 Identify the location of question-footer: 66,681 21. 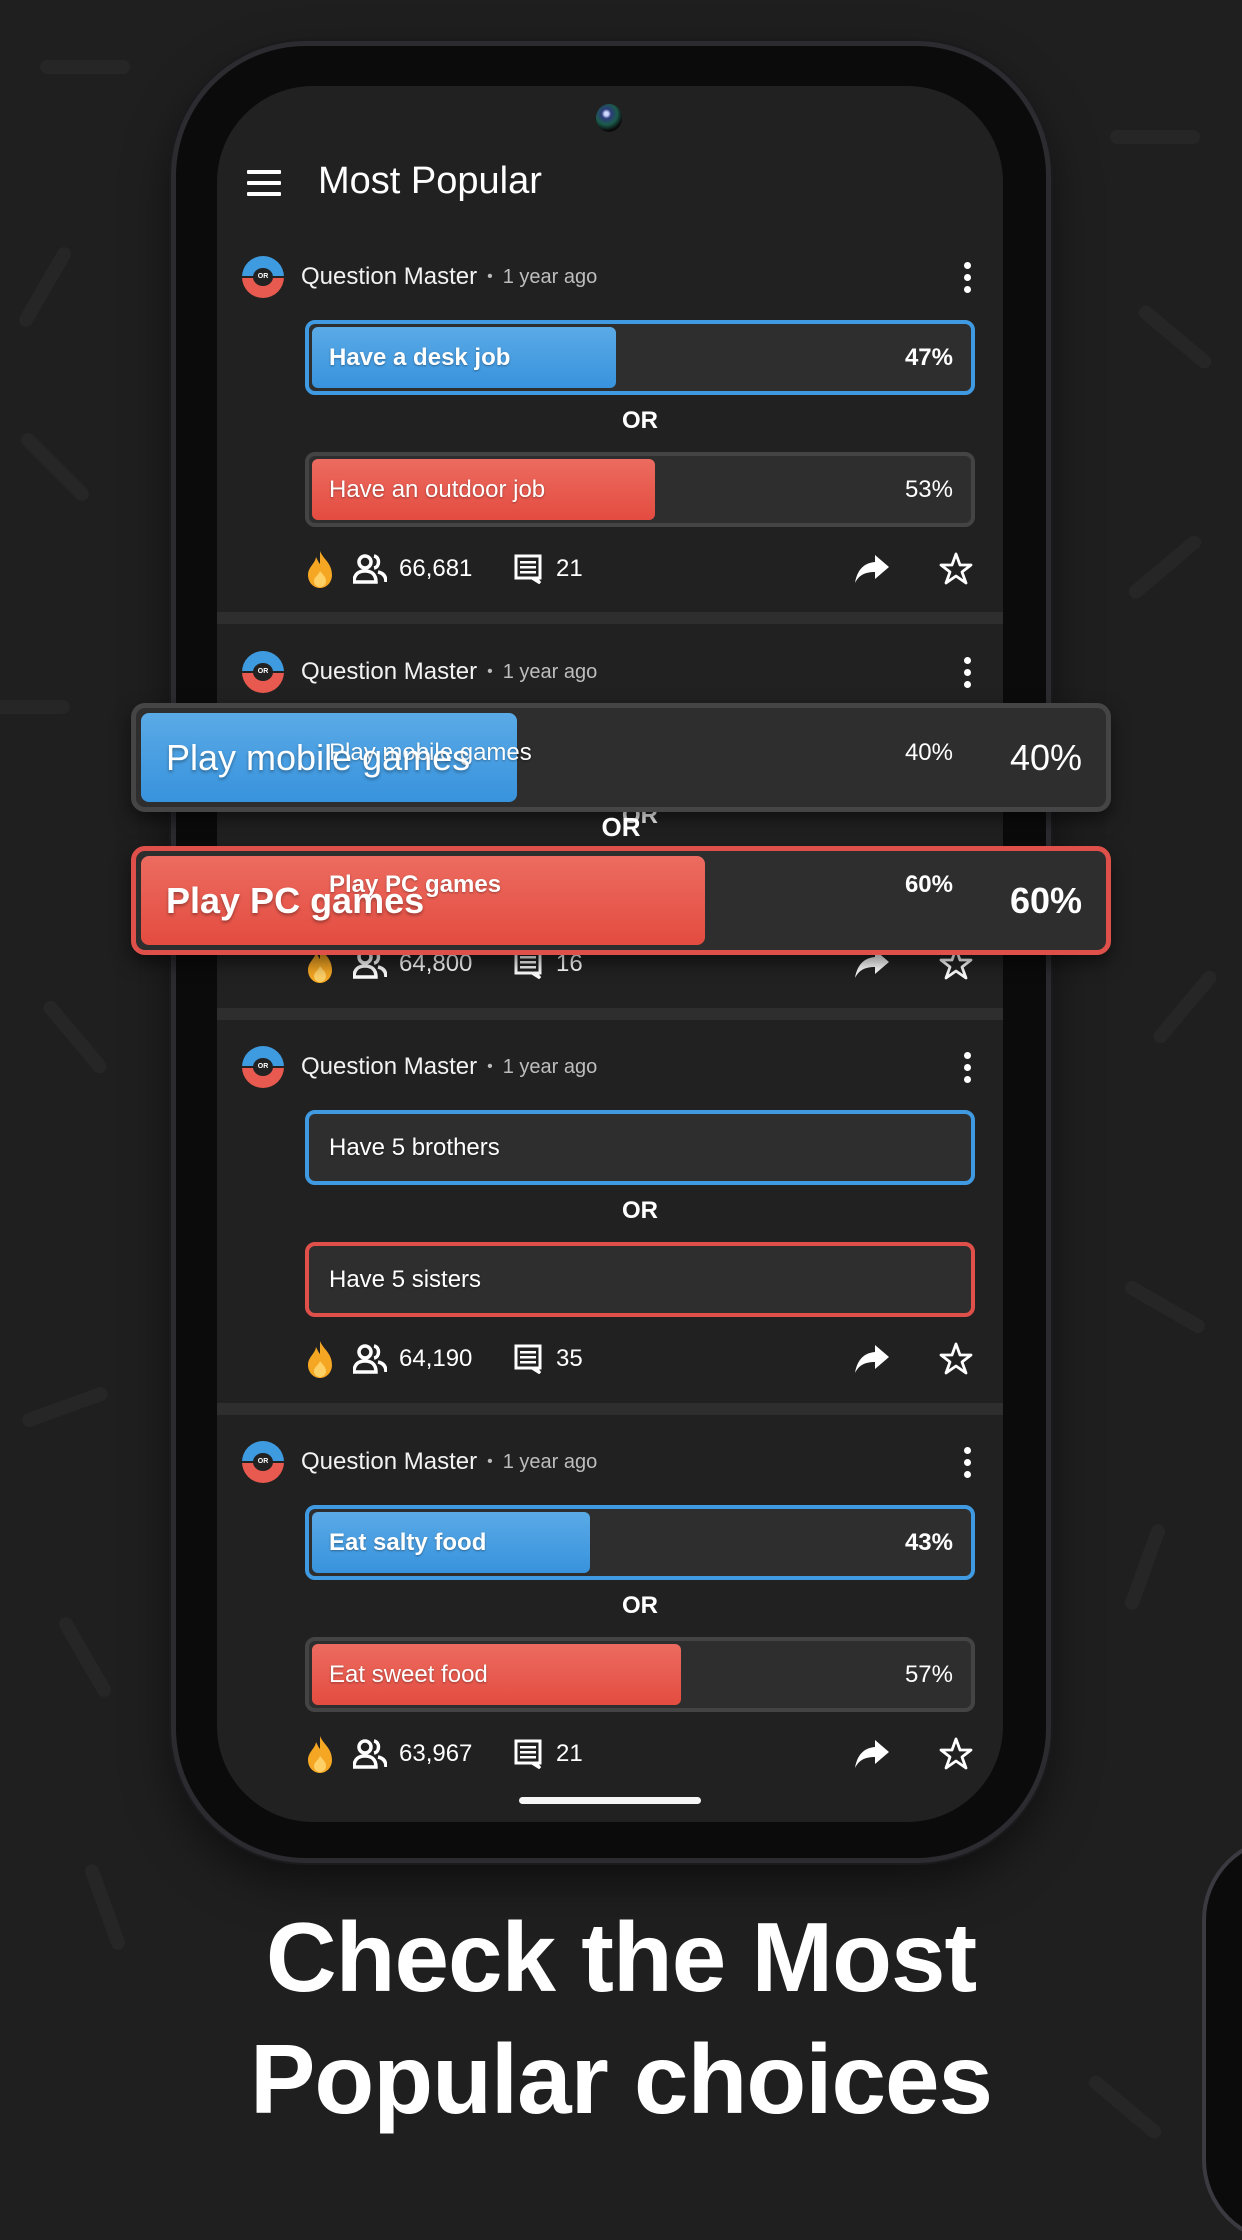
(640, 569).